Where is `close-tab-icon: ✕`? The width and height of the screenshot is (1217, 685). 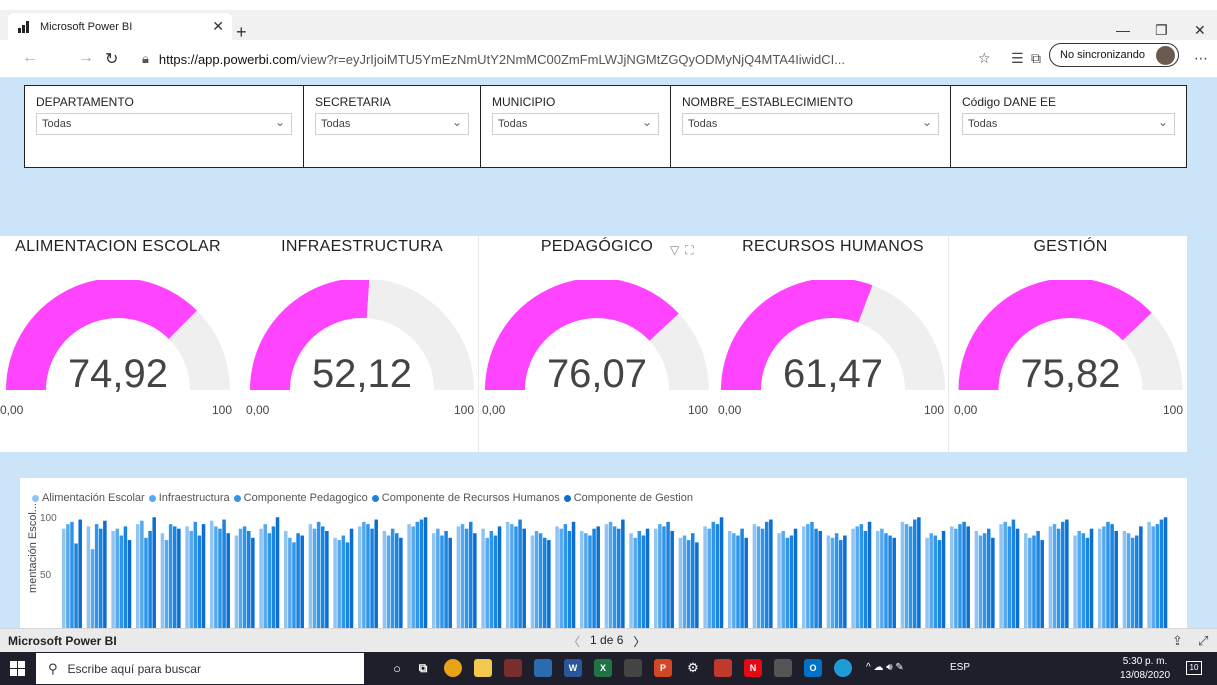 close-tab-icon: ✕ is located at coordinates (218, 26).